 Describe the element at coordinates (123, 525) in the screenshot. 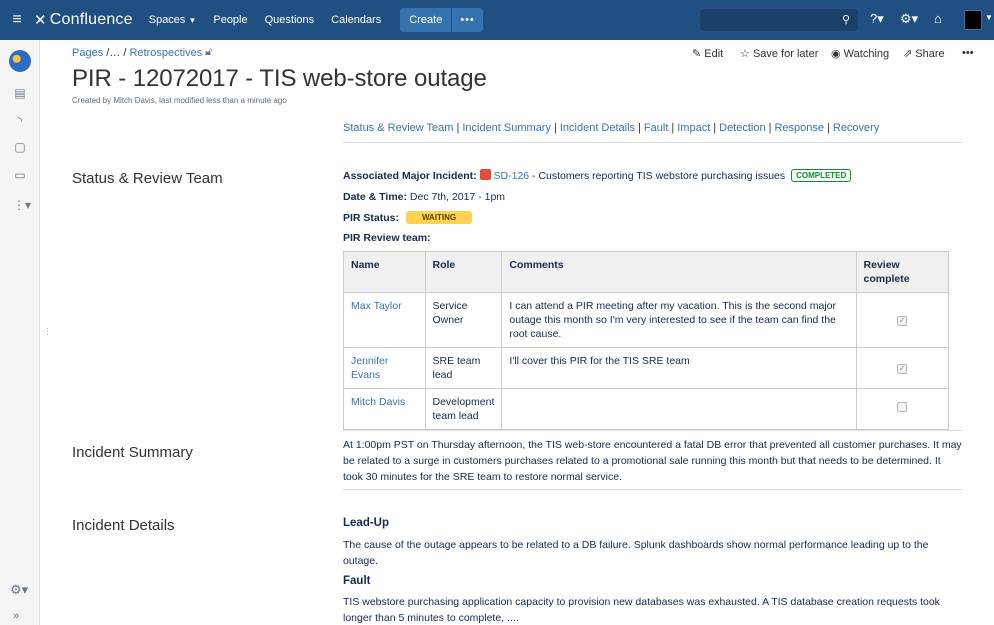

I see `section-heading-details: Incident Details` at that location.